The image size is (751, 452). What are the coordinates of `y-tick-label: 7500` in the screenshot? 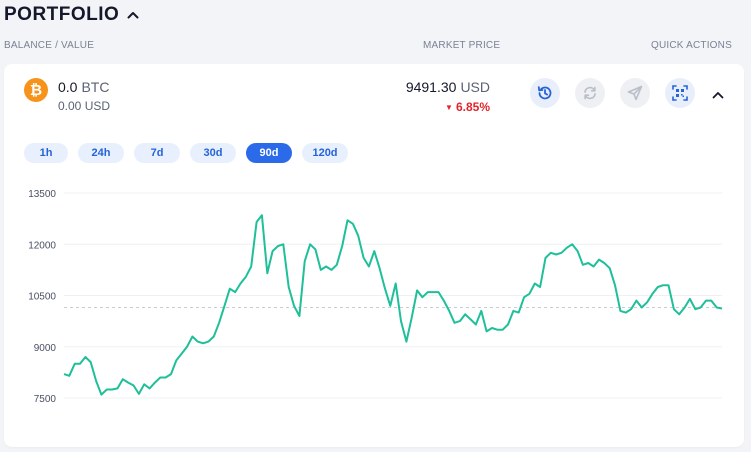 It's located at (45, 399).